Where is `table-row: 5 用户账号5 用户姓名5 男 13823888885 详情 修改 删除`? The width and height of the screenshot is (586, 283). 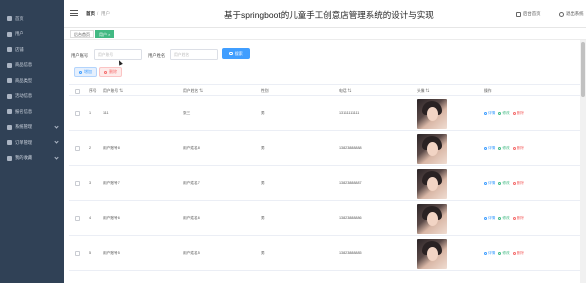 table-row: 5 用户账号5 用户姓名5 男 13823888885 详情 修改 删除 is located at coordinates (324, 253).